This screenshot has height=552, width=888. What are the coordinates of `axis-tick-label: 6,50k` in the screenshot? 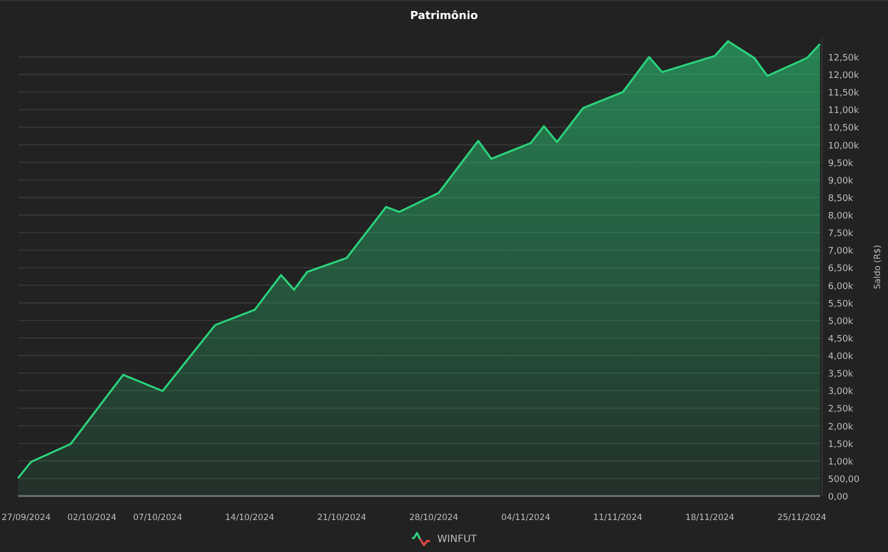 It's located at (841, 269).